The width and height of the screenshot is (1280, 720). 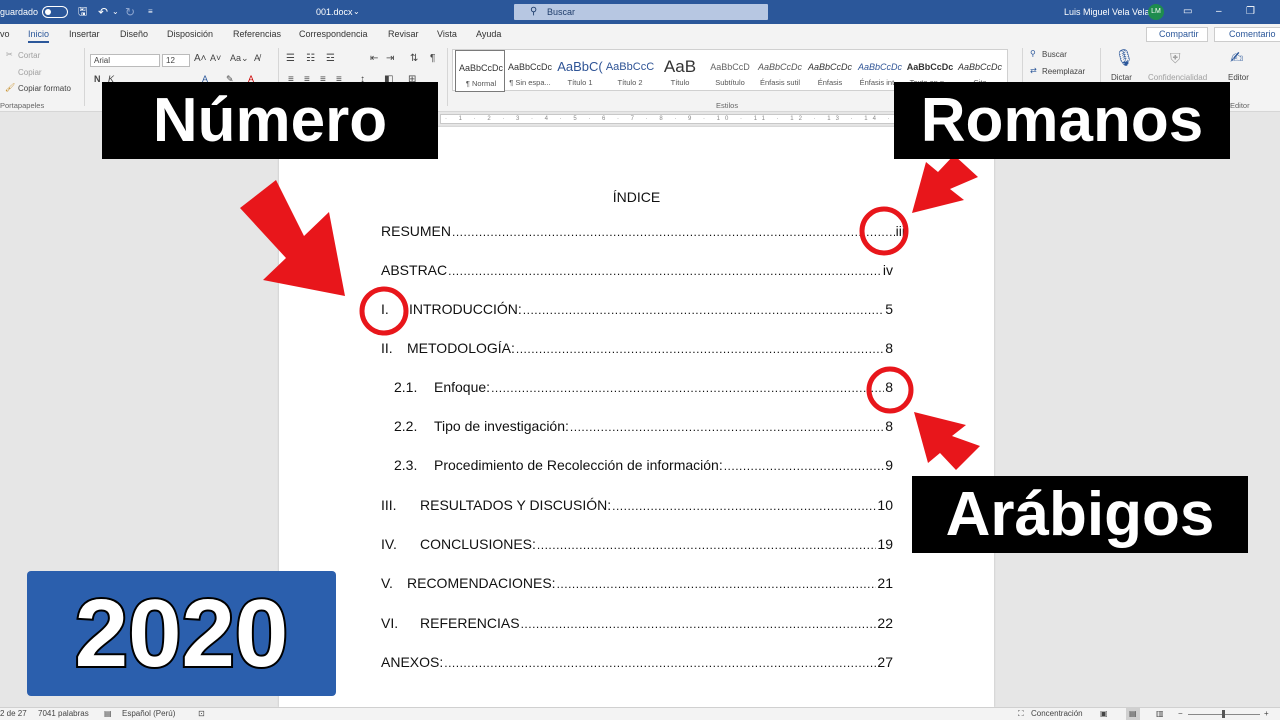 I want to click on arabigos-label: Arábigos, so click(x=1080, y=514).